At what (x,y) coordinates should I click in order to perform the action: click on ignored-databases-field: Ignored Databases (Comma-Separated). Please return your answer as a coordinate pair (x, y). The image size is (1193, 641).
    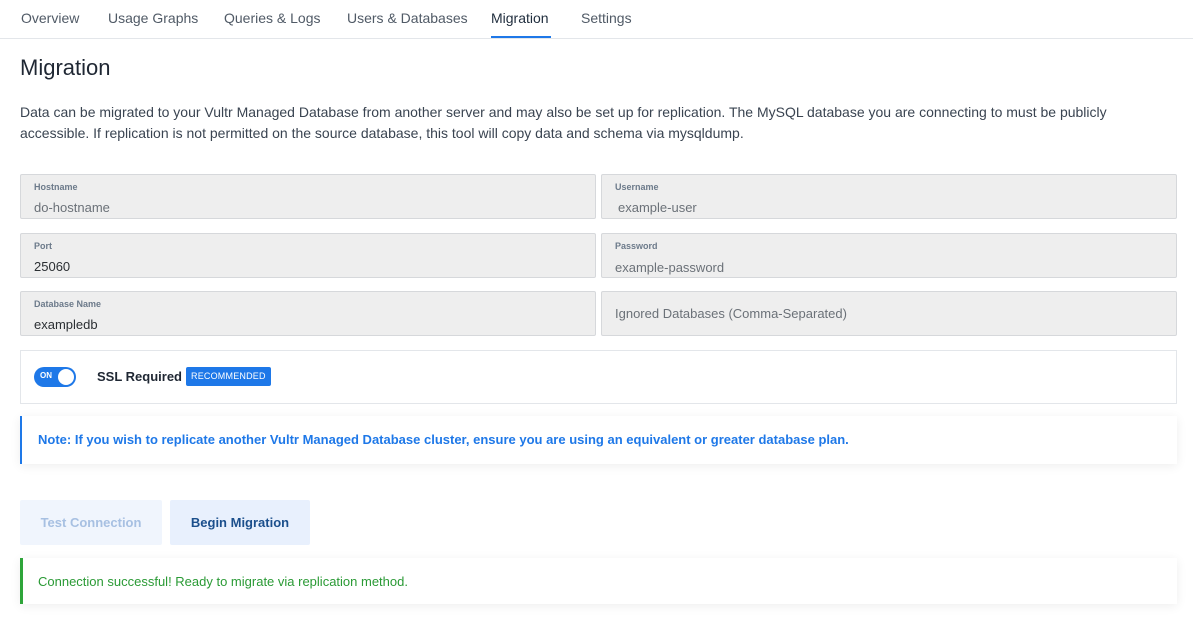
    Looking at the image, I should click on (889, 313).